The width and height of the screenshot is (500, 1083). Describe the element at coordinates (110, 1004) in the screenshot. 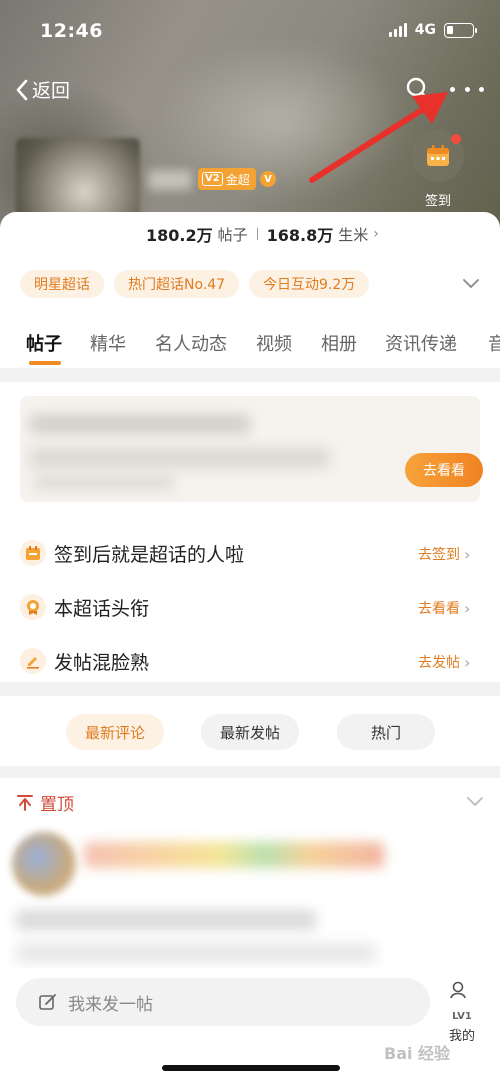

I see `compose-placeholder: 我来发一帖` at that location.